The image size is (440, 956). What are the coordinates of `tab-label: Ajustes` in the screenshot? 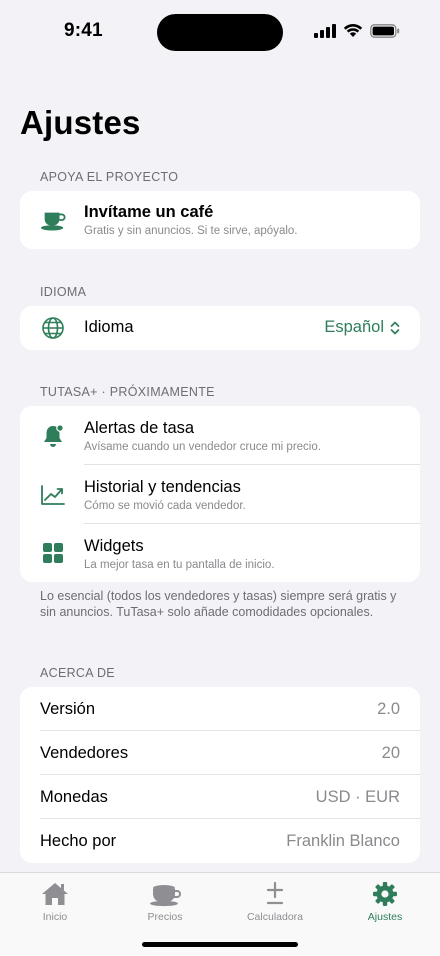 It's located at (385, 917).